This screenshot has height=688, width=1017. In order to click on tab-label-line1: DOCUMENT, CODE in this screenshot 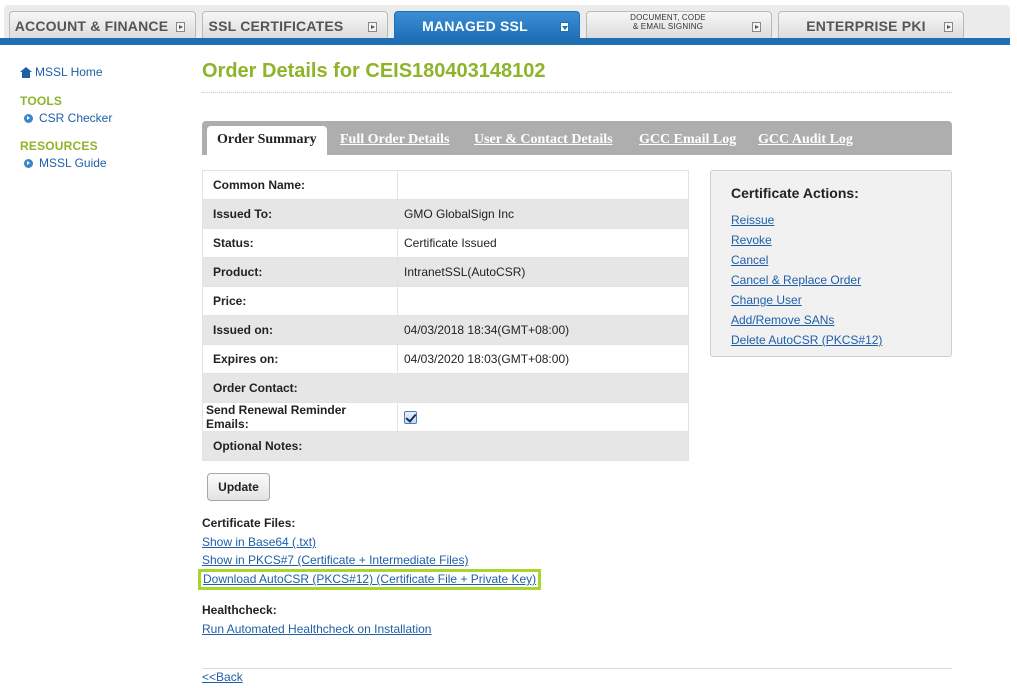, I will do `click(668, 17)`.